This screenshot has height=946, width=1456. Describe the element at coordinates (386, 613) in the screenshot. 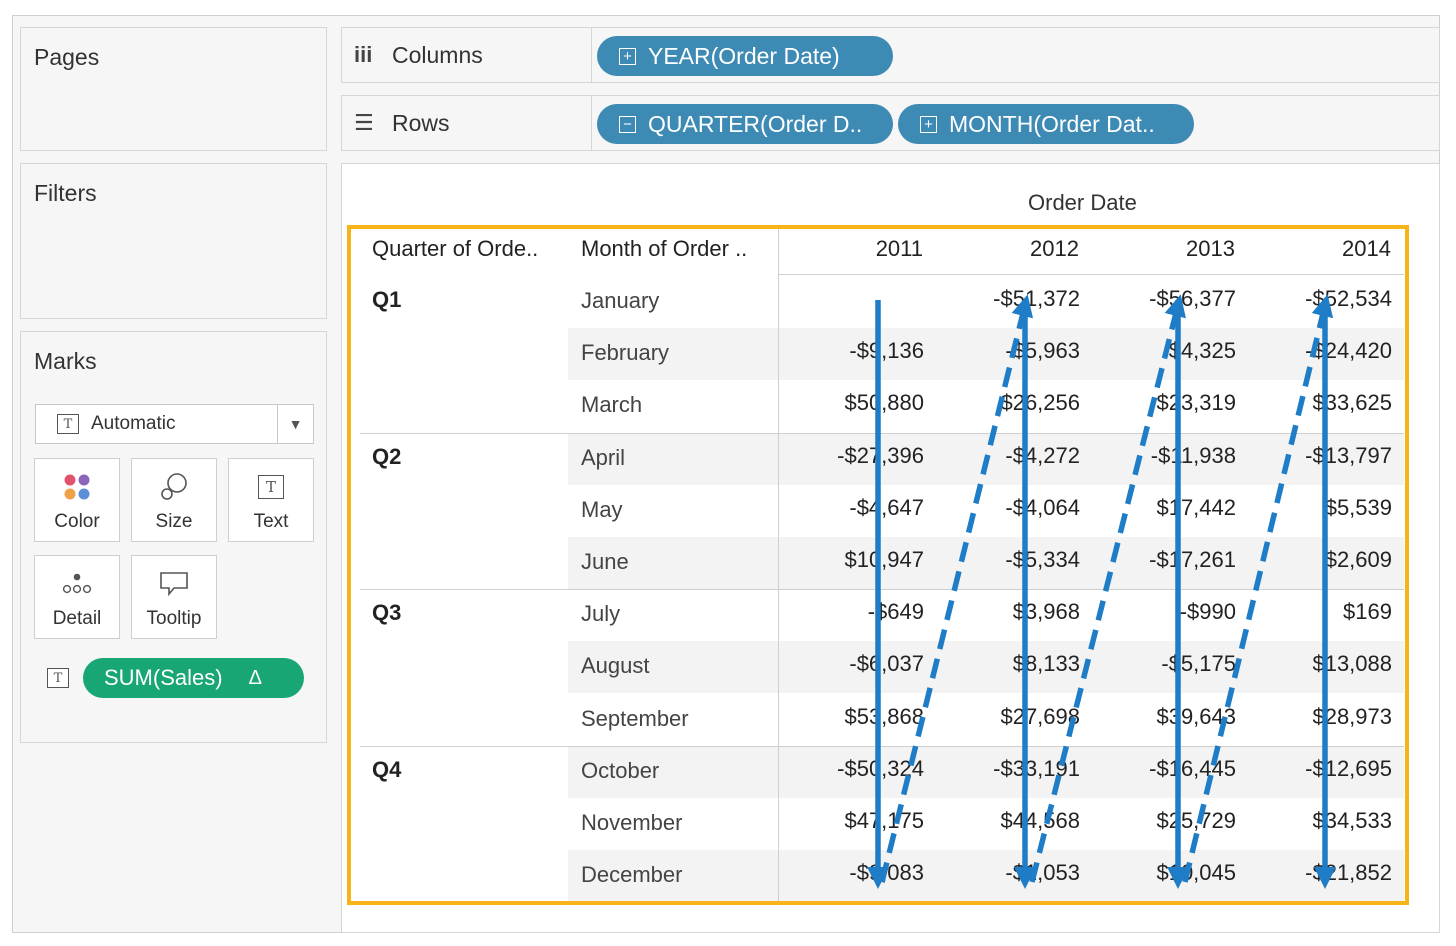

I see `quarter-label: Q3` at that location.